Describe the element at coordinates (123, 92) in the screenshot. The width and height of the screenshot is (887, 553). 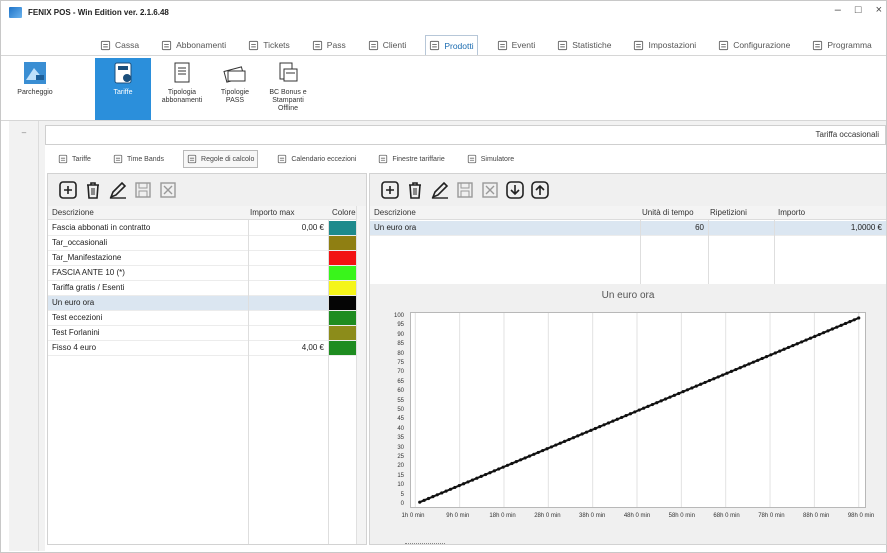
I see `tariffe-label: Tariffe` at that location.